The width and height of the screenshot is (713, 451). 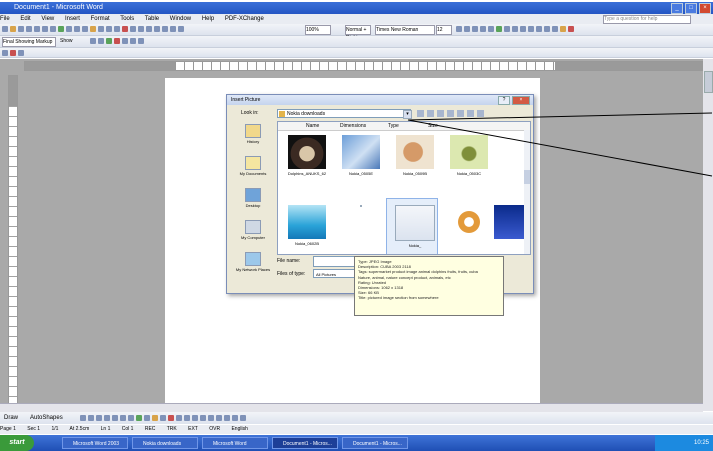 I want to click on place-network: My Network Places, so click(x=253, y=266).